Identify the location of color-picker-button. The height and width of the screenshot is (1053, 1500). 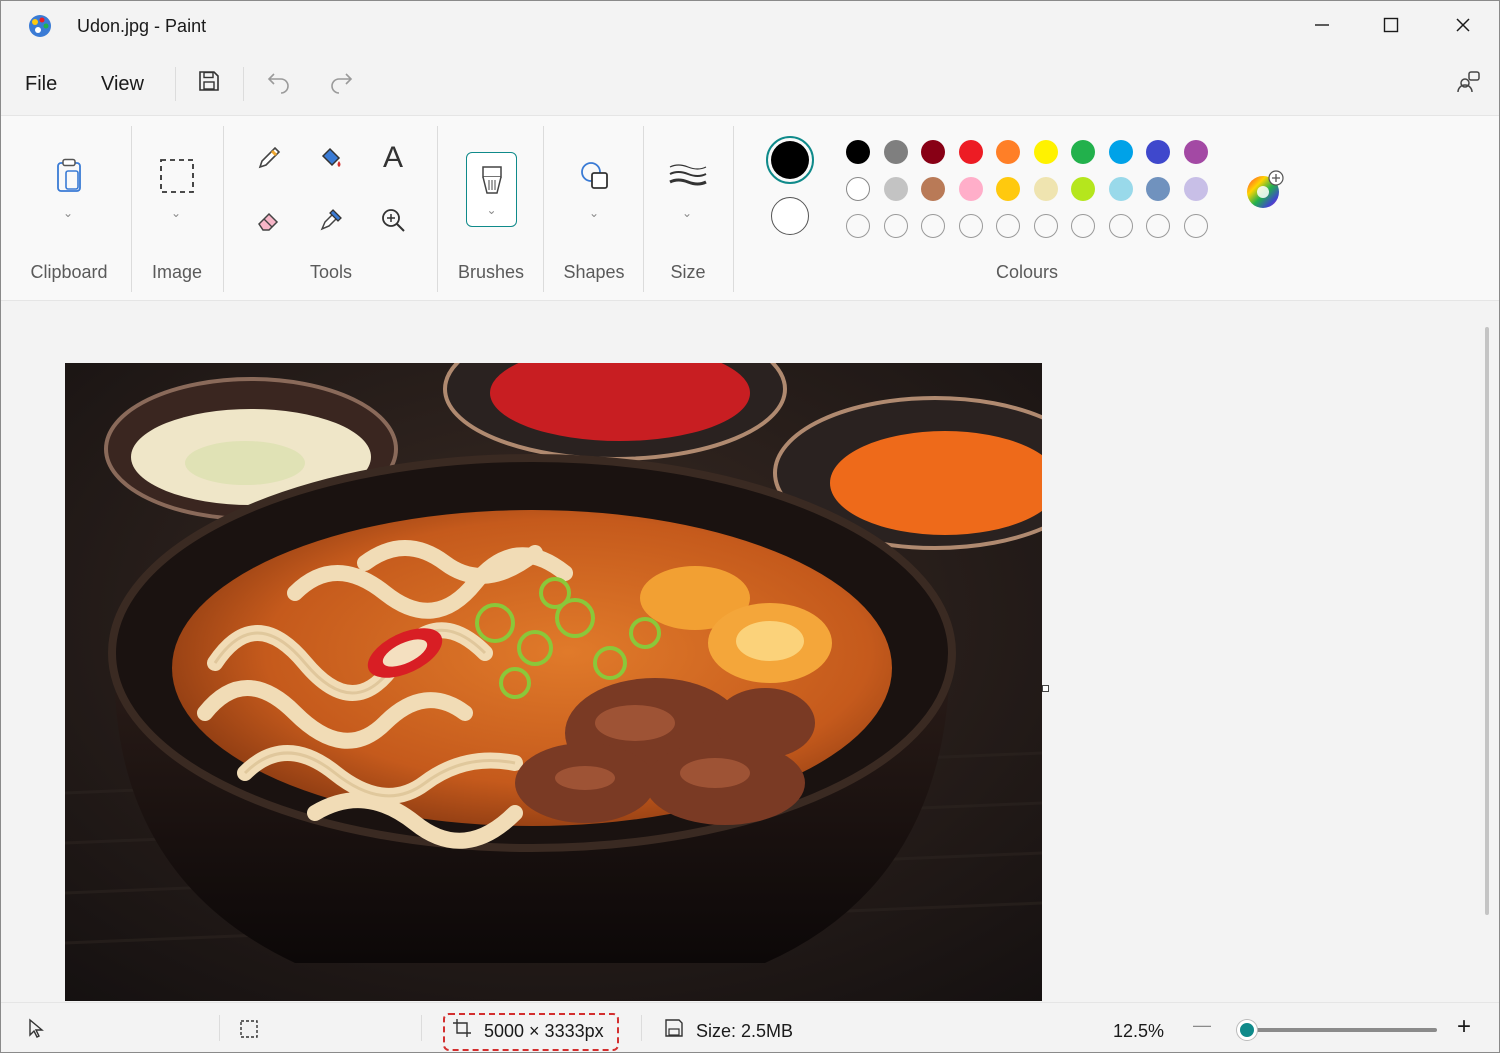
(331, 220).